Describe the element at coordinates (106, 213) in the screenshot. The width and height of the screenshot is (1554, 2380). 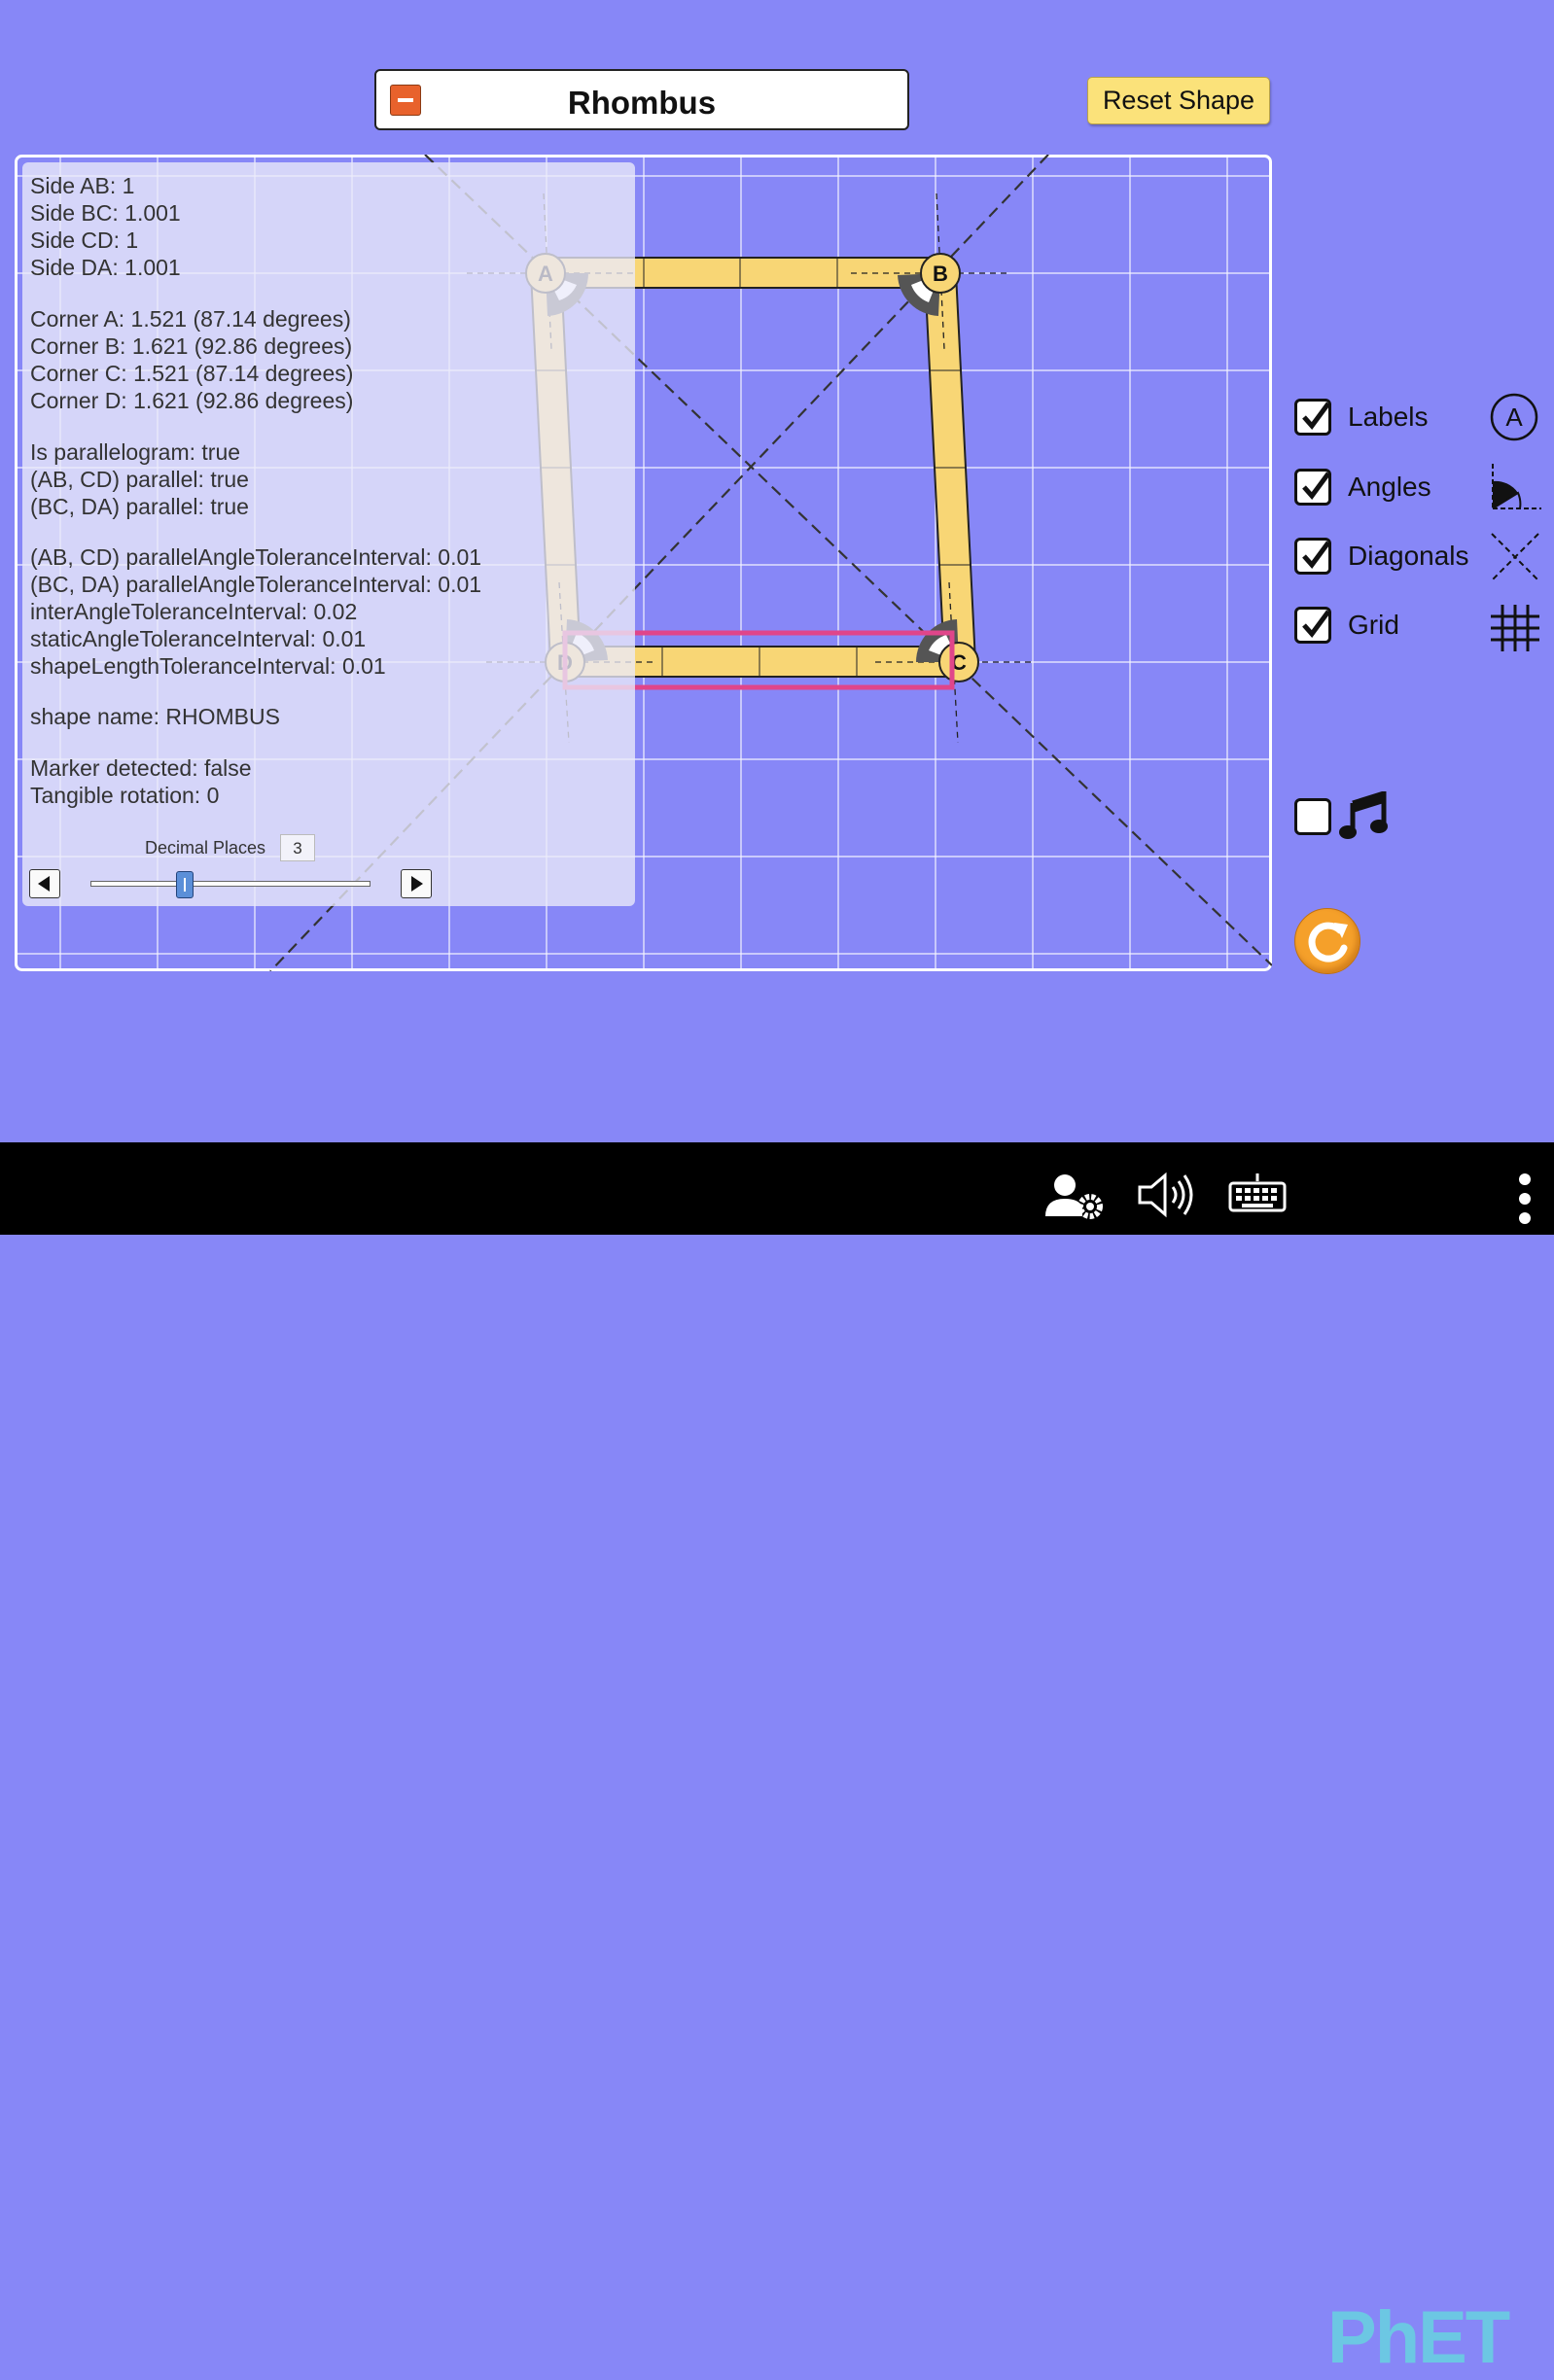
I see `info-line: Side BC: 1.001` at that location.